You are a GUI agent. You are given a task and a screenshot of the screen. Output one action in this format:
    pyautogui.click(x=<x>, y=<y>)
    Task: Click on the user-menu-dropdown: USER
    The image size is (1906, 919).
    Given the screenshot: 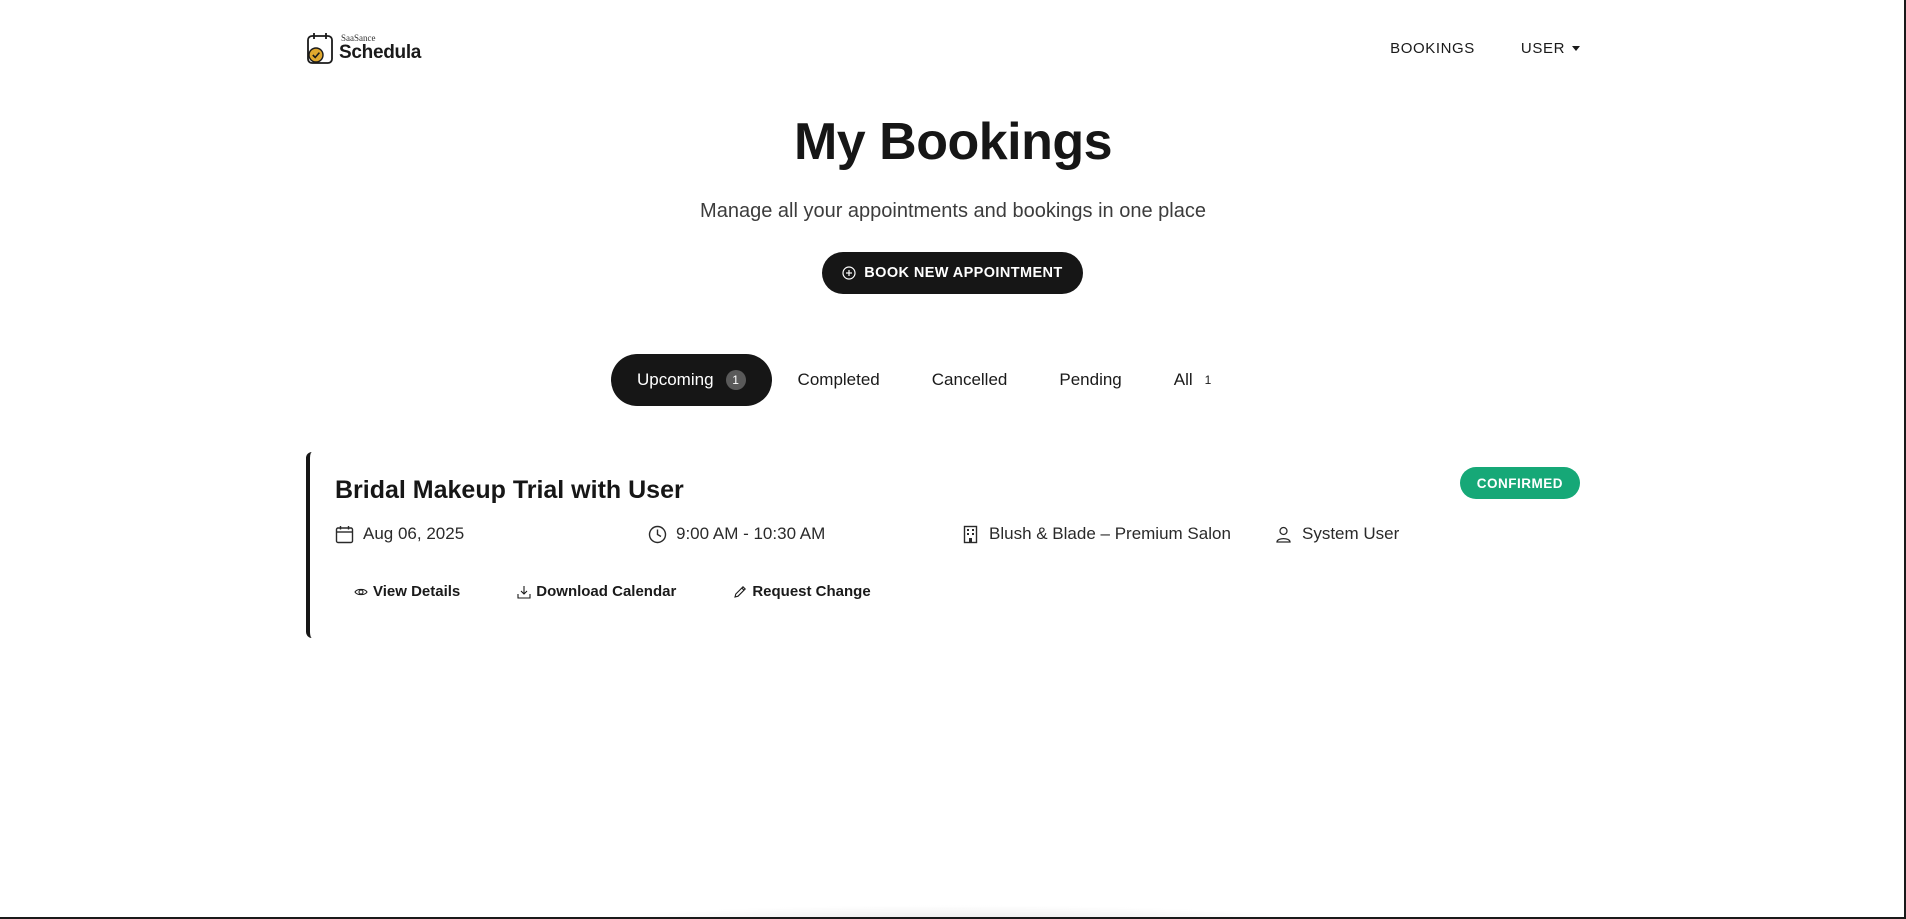 What is the action you would take?
    pyautogui.click(x=1550, y=48)
    